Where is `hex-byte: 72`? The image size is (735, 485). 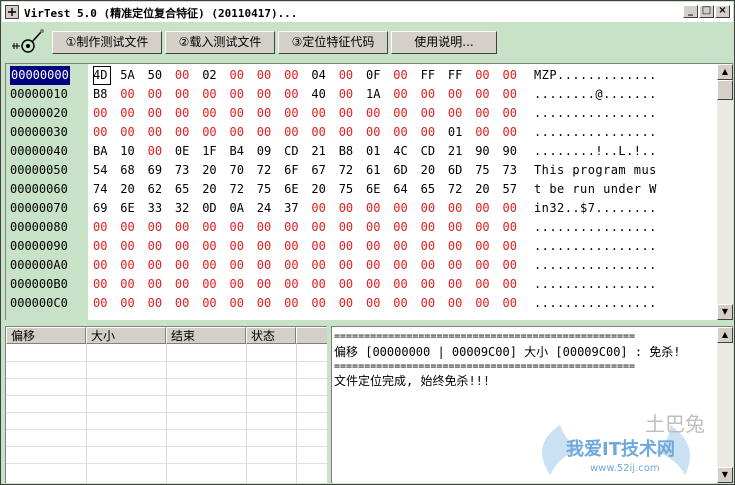
hex-byte: 72 is located at coordinates (239, 189).